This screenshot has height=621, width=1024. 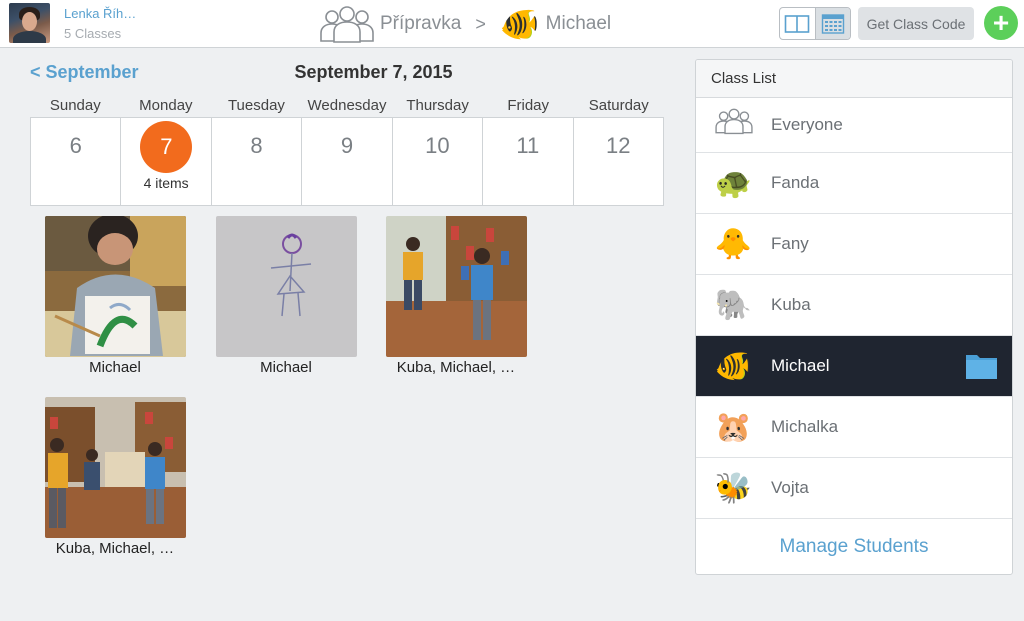 I want to click on weekday-label: Monday, so click(x=166, y=105).